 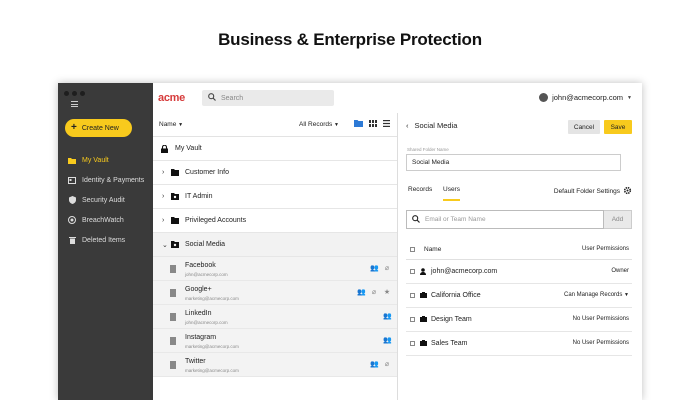 I want to click on user-menu: john@acmecorp.com ▼, so click(x=585, y=97).